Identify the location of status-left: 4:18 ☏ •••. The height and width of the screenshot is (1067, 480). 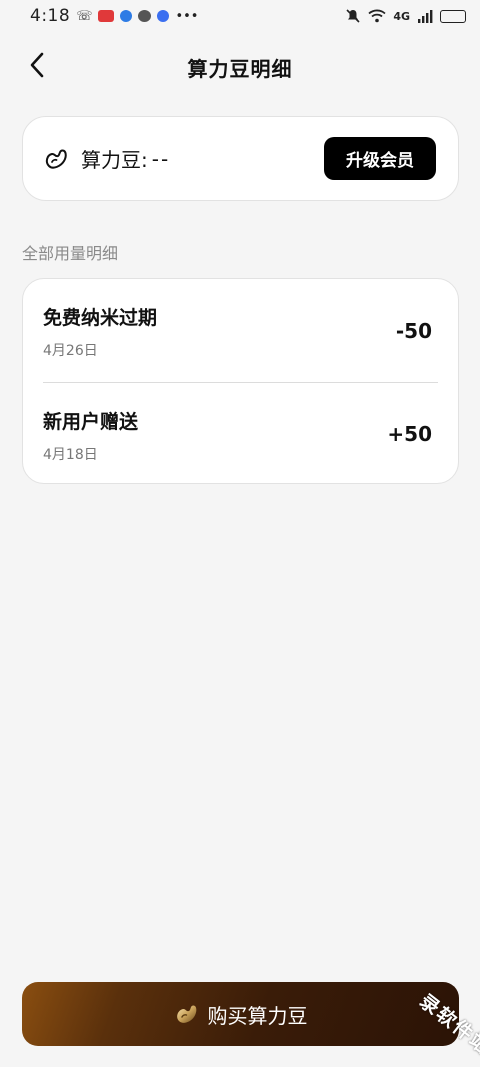
(114, 16).